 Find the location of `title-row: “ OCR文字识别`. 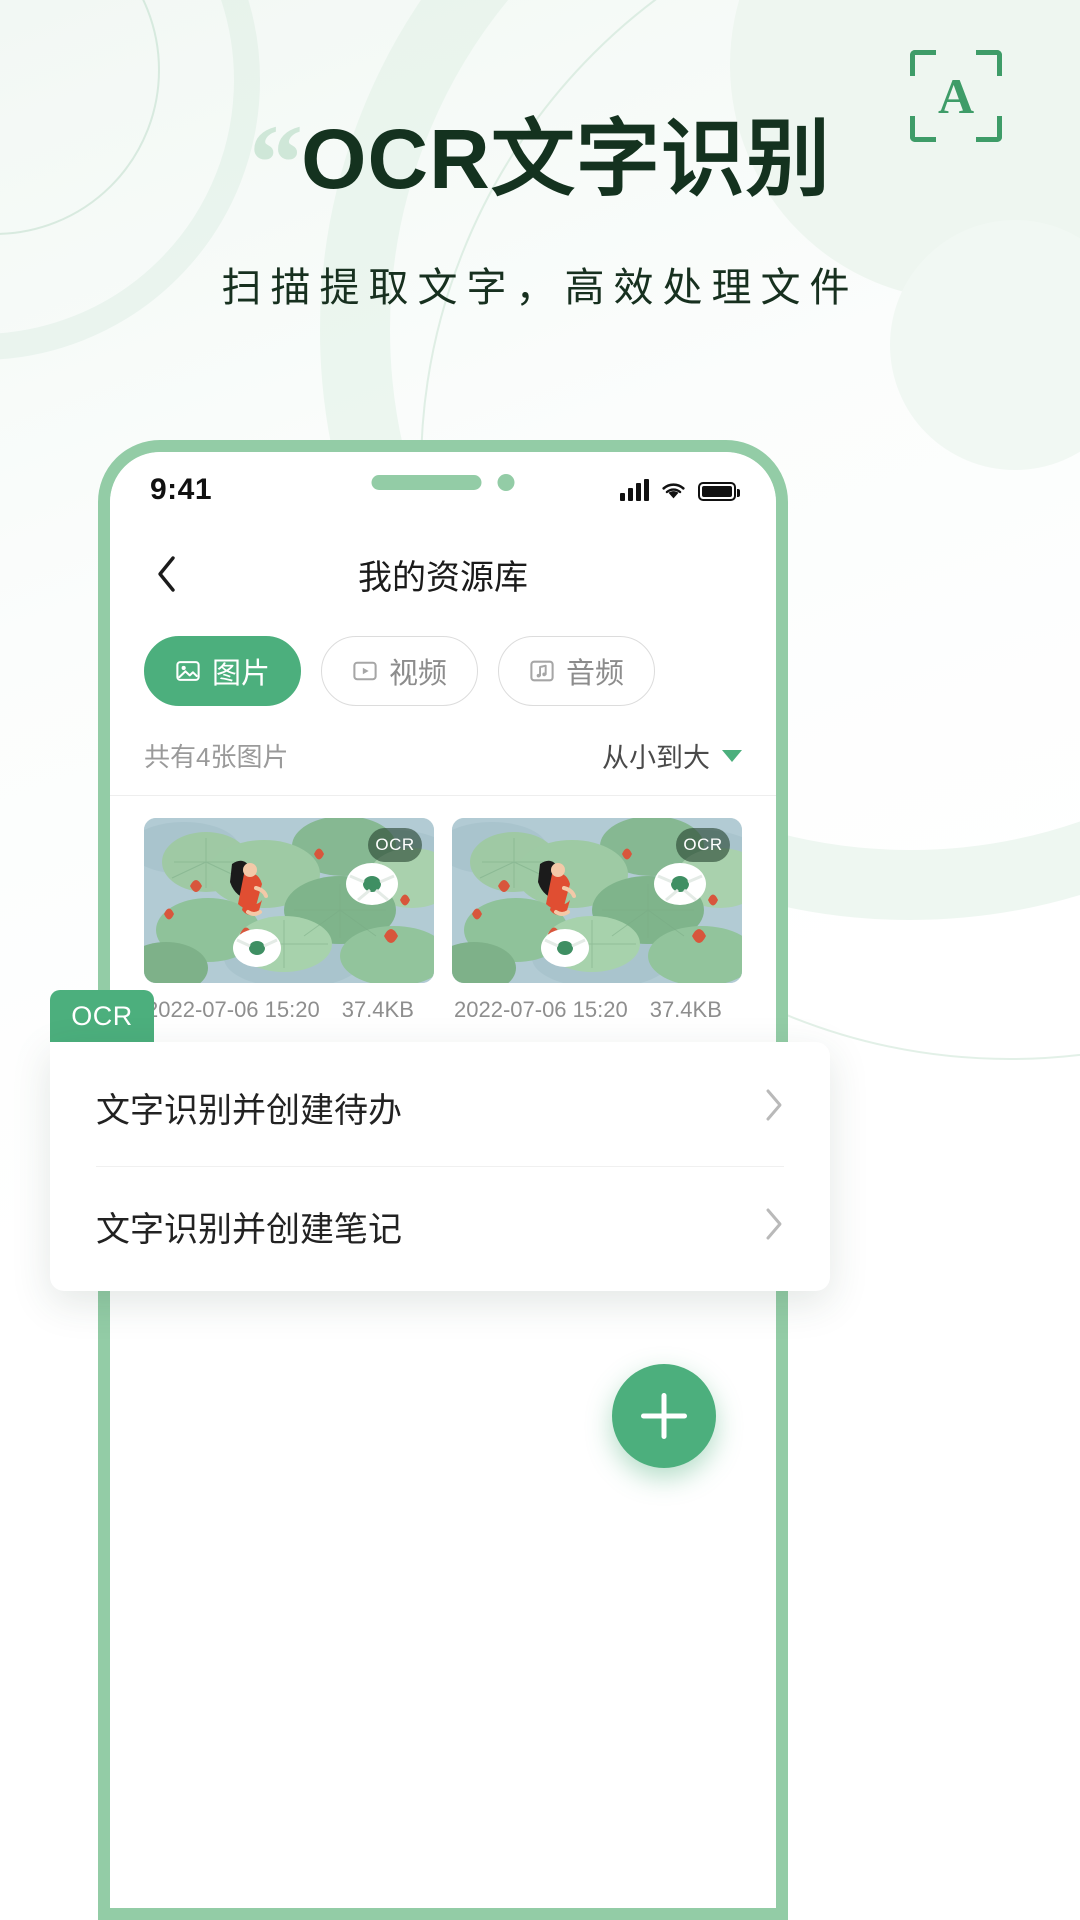

title-row: “ OCR文字识别 is located at coordinates (540, 163).